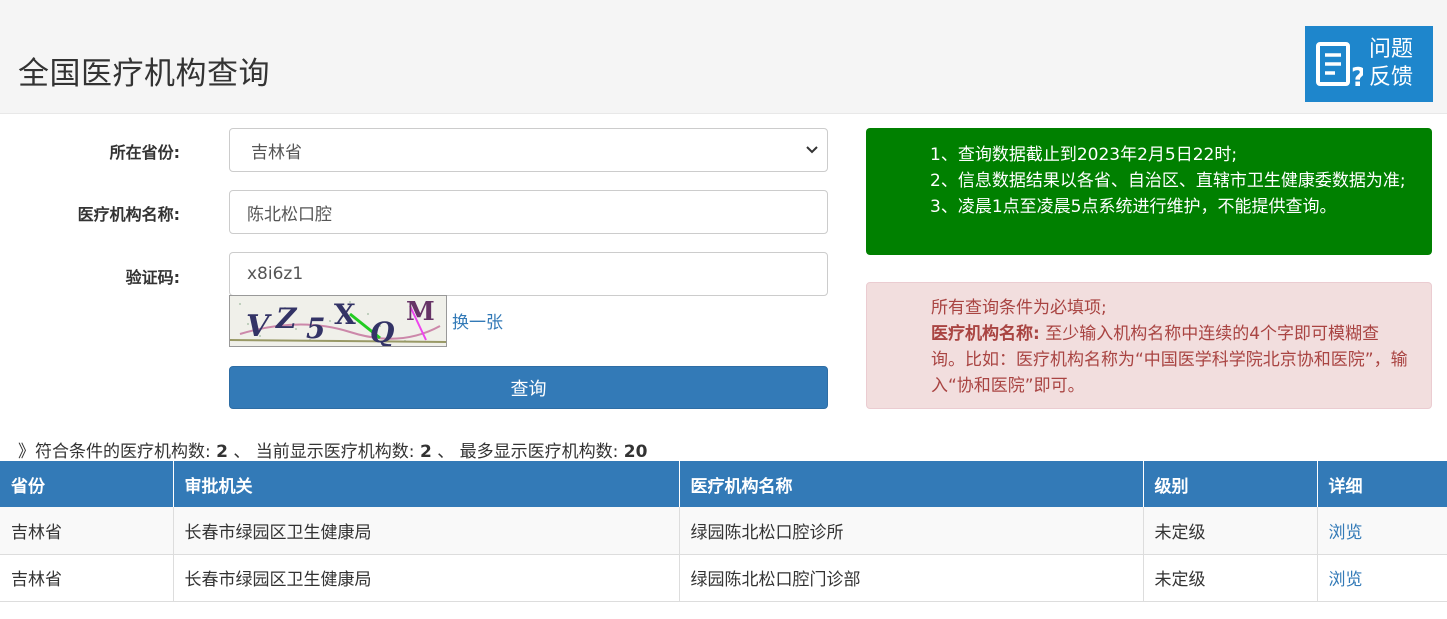  What do you see at coordinates (812, 150) in the screenshot?
I see `chevron-down-icon` at bounding box center [812, 150].